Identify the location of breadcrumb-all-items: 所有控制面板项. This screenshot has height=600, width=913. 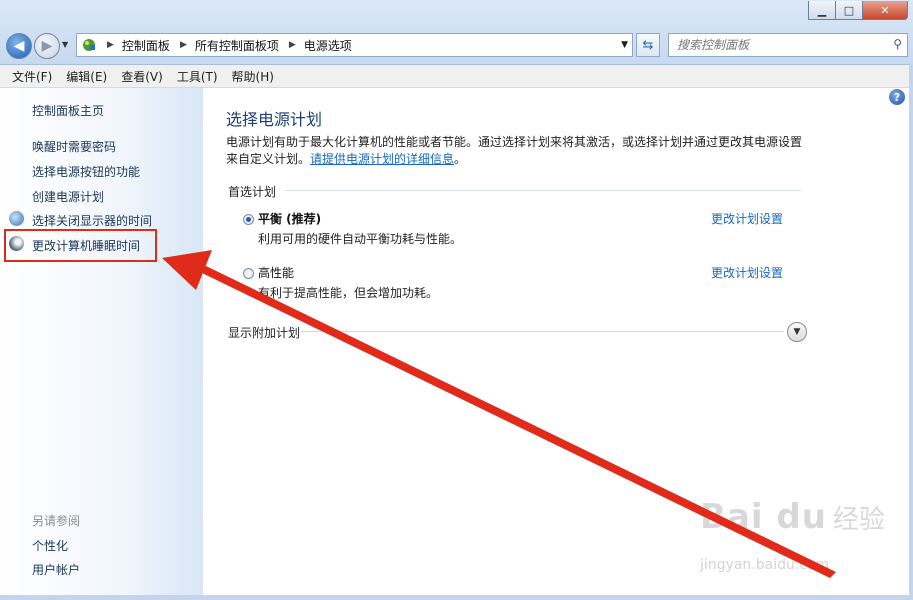
(237, 45).